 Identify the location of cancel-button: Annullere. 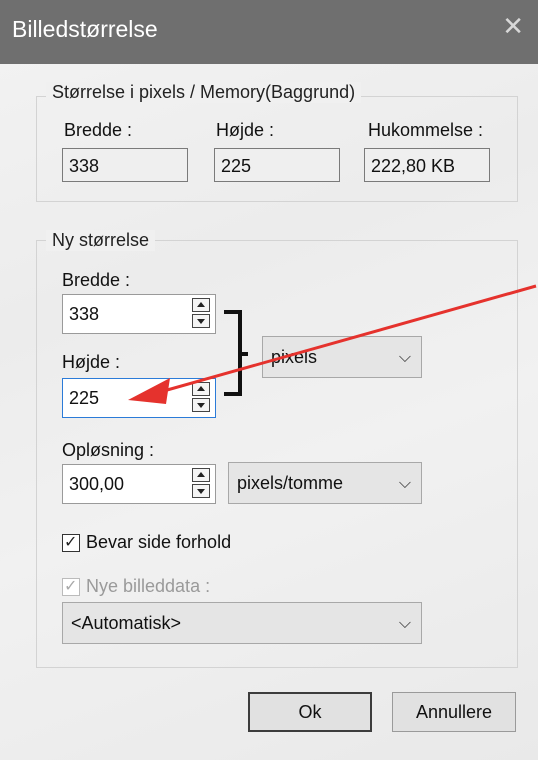
(454, 712).